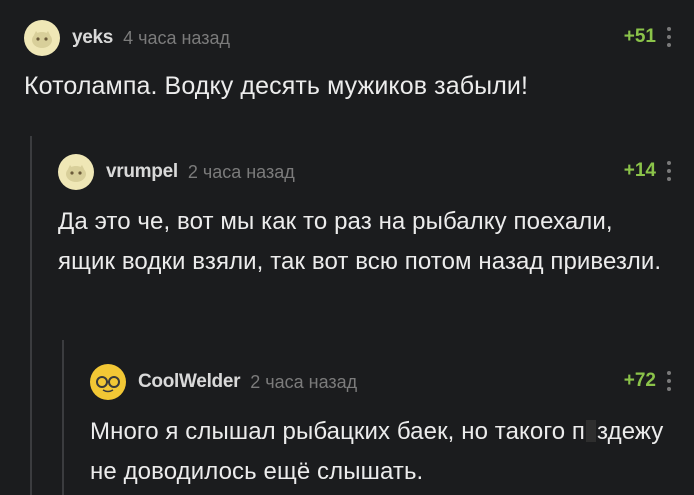 This screenshot has height=495, width=694. What do you see at coordinates (31, 315) in the screenshot?
I see `thread-line` at bounding box center [31, 315].